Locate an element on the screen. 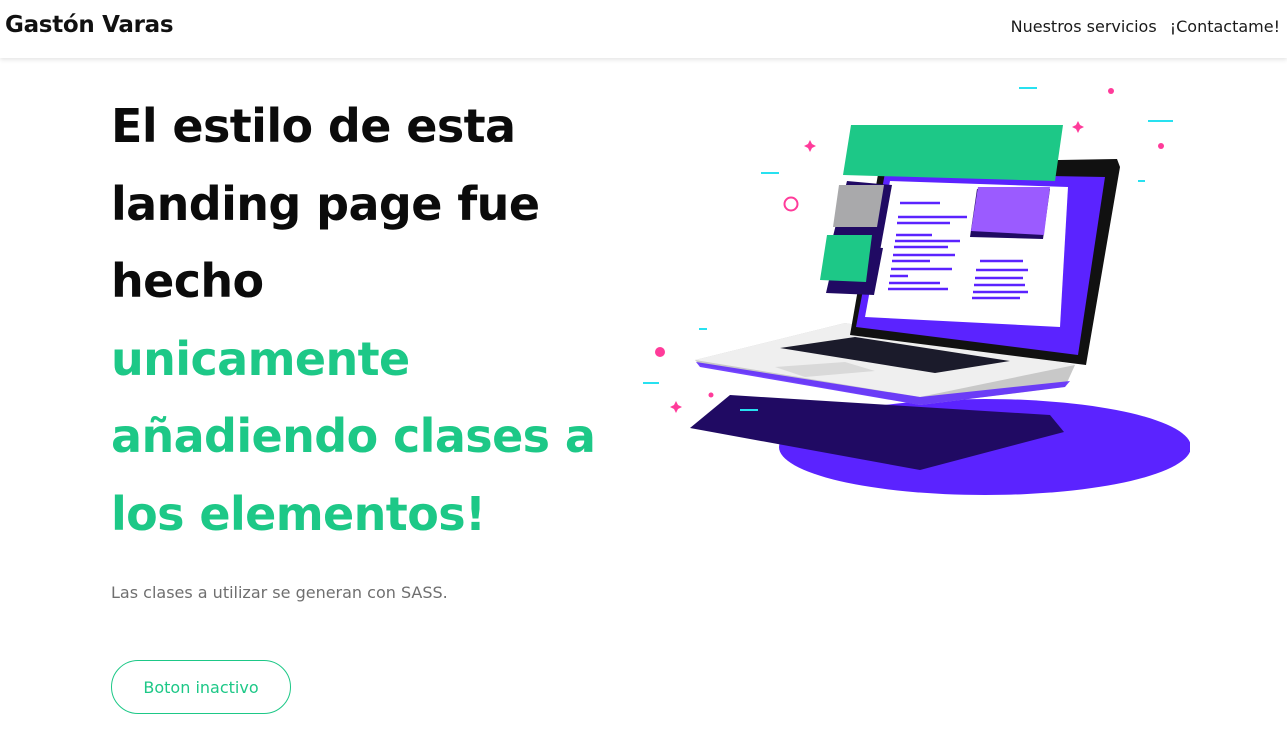  hero-title-accent-line: los elementos! is located at coordinates (298, 513).